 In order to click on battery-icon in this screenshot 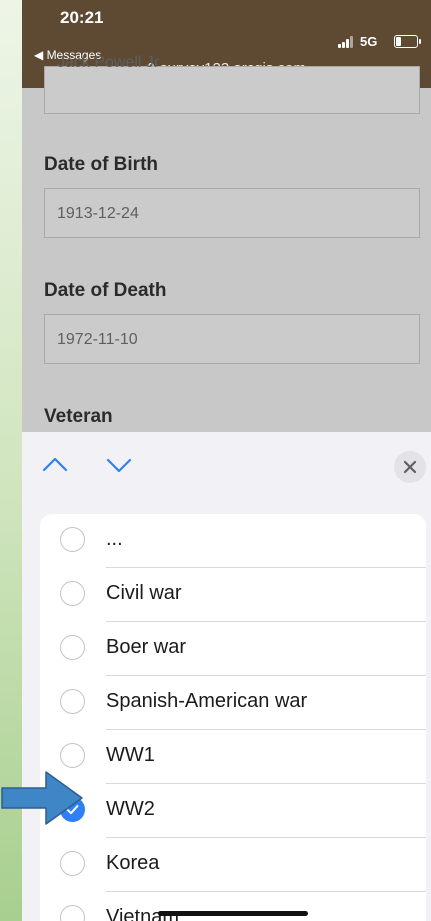, I will do `click(407, 41)`.